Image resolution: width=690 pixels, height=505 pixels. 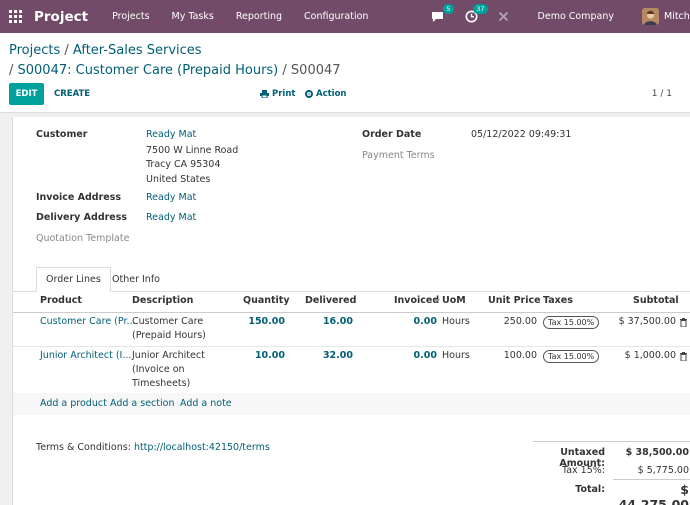 What do you see at coordinates (73, 279) in the screenshot?
I see `tab-order-lines: Order Lines` at bounding box center [73, 279].